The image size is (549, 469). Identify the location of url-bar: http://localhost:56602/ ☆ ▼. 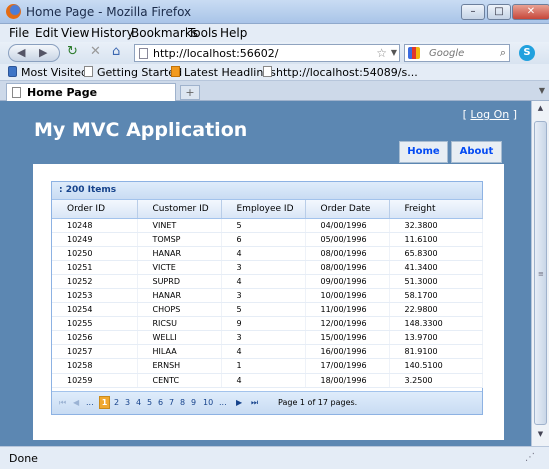
(267, 53).